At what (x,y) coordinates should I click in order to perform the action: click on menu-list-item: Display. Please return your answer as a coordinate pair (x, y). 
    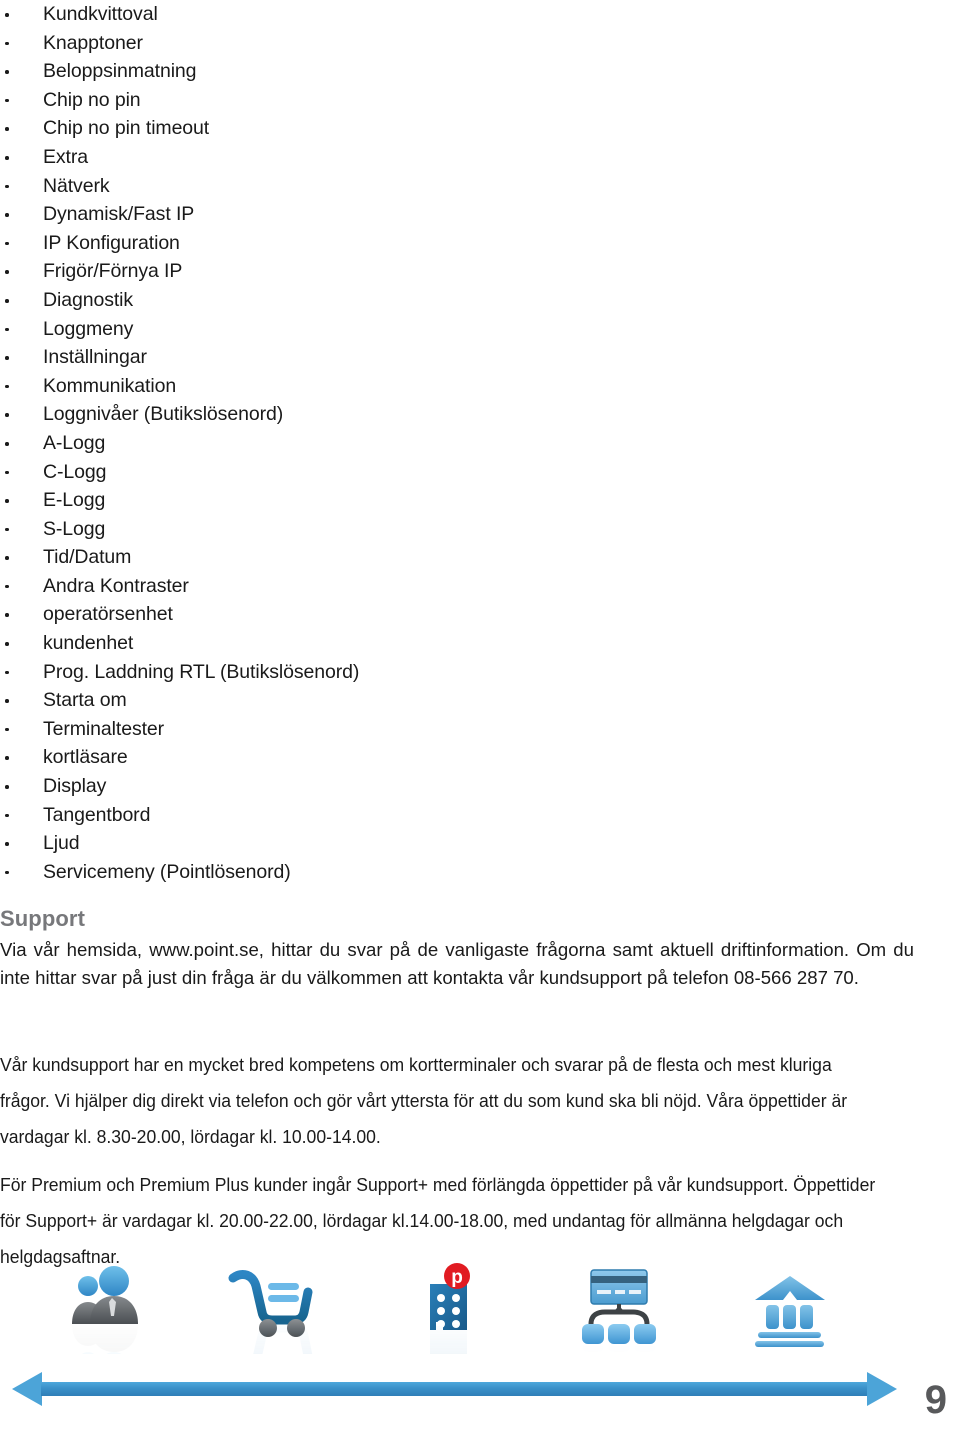
    Looking at the image, I should click on (470, 786).